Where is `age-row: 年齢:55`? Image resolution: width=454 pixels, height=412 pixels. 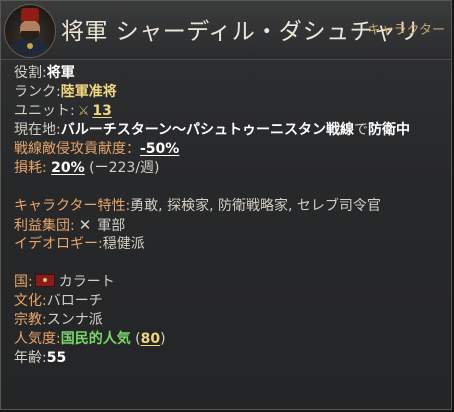
age-row: 年齢:55 is located at coordinates (229, 358).